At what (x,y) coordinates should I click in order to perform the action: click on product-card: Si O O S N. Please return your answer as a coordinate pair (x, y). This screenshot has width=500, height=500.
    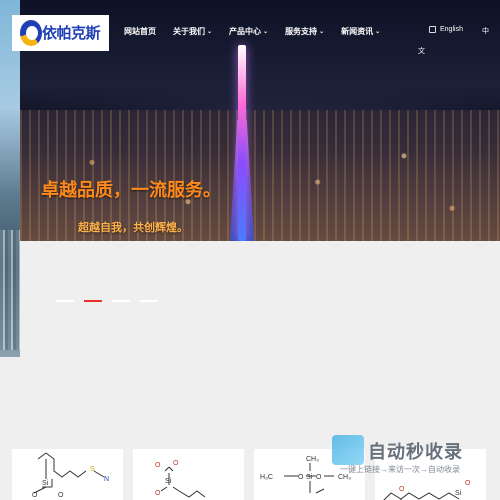
    Looking at the image, I should click on (67, 474).